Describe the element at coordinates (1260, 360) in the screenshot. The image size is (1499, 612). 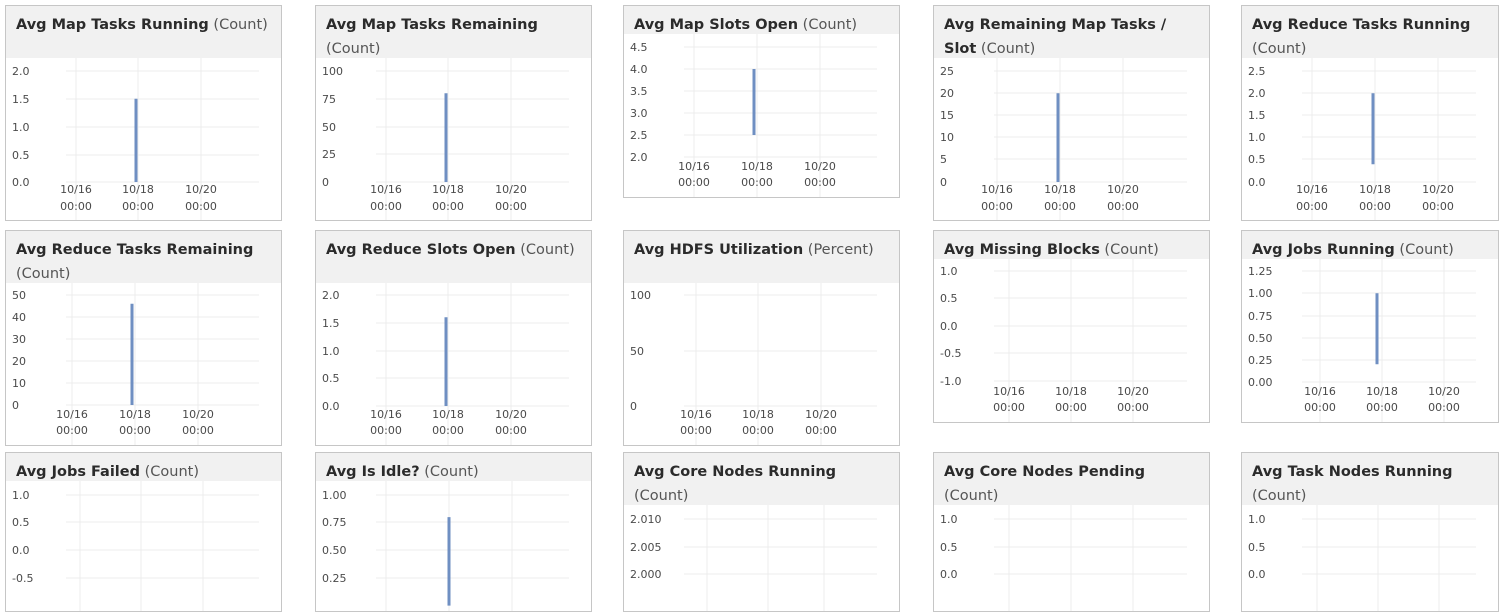
I see `y-tick-label: 0.25` at that location.